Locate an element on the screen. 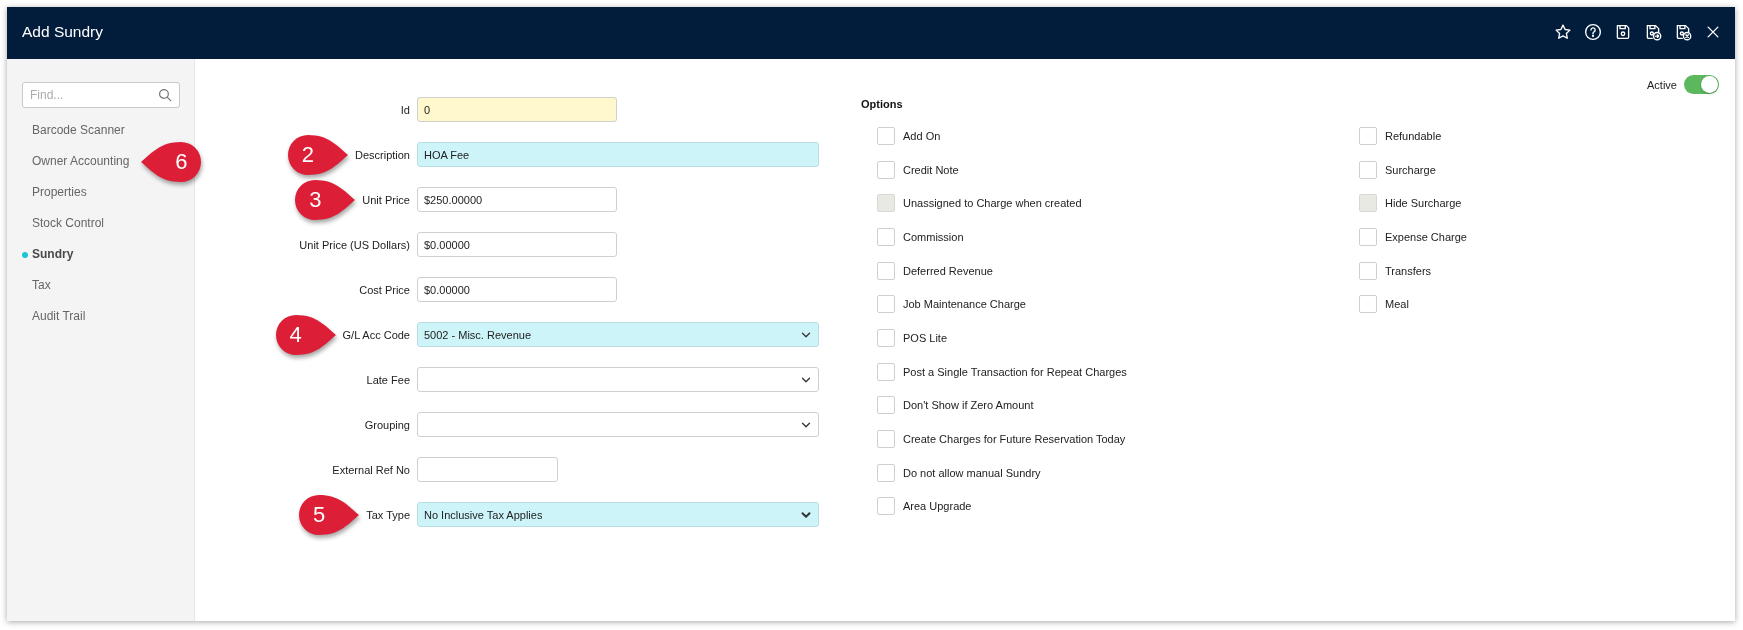  field-label: Description is located at coordinates (382, 154).